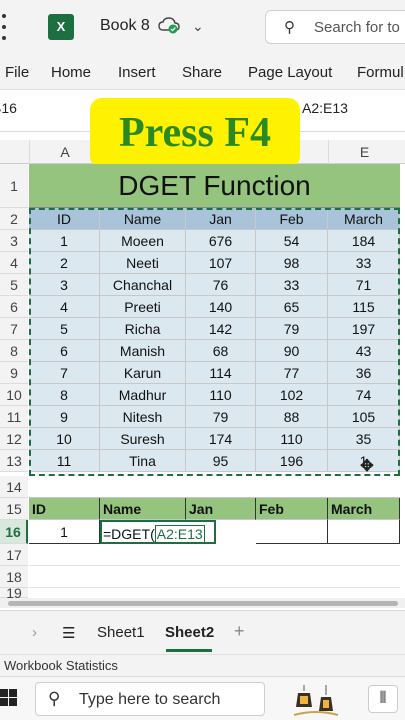  What do you see at coordinates (292, 461) in the screenshot?
I see `table-cell-feb: 196` at bounding box center [292, 461].